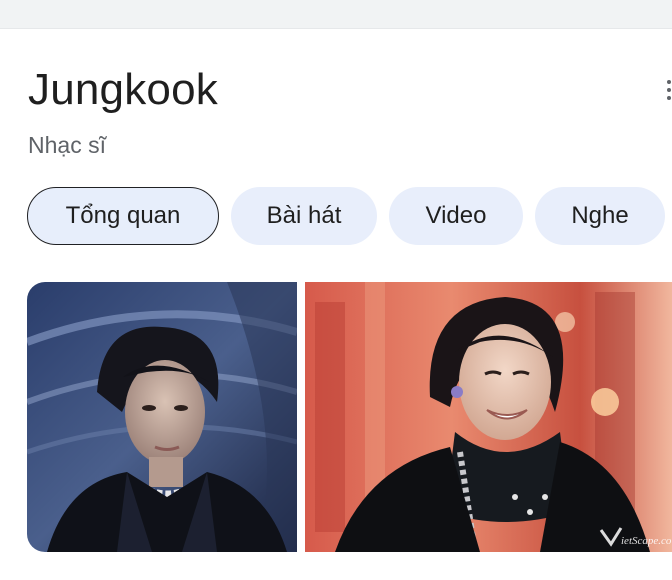 The height and width of the screenshot is (580, 672). I want to click on tab-listen: Nghe, so click(600, 216).